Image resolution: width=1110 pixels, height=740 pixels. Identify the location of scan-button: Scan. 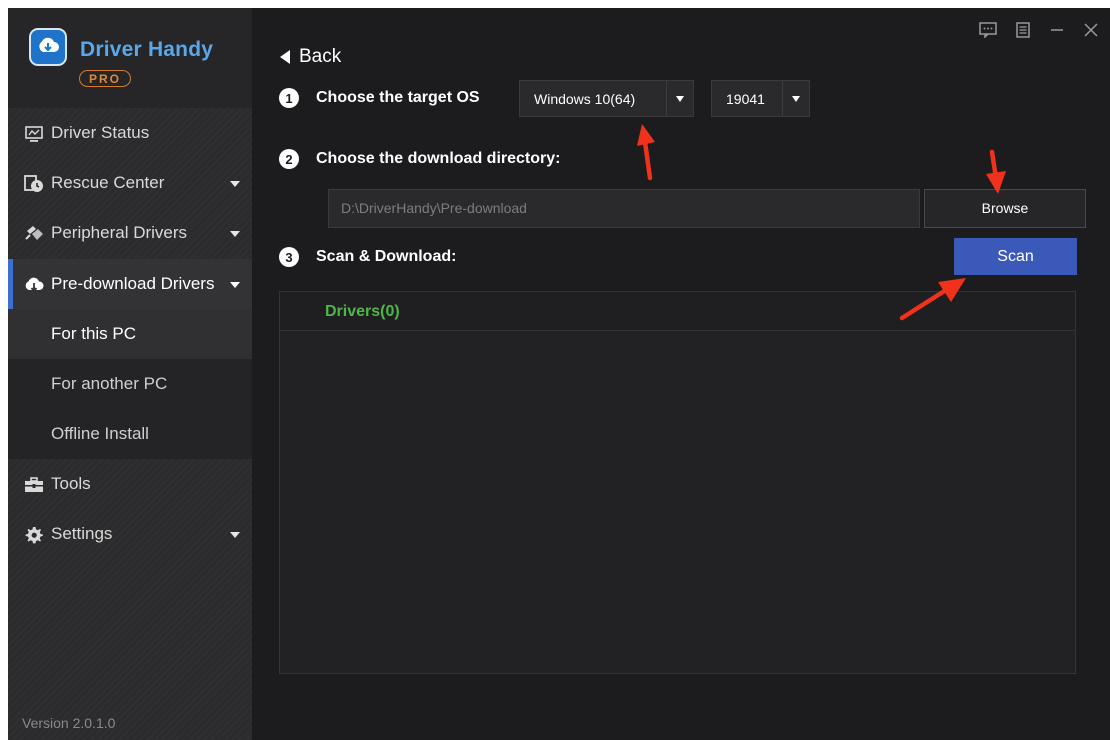
(1015, 256).